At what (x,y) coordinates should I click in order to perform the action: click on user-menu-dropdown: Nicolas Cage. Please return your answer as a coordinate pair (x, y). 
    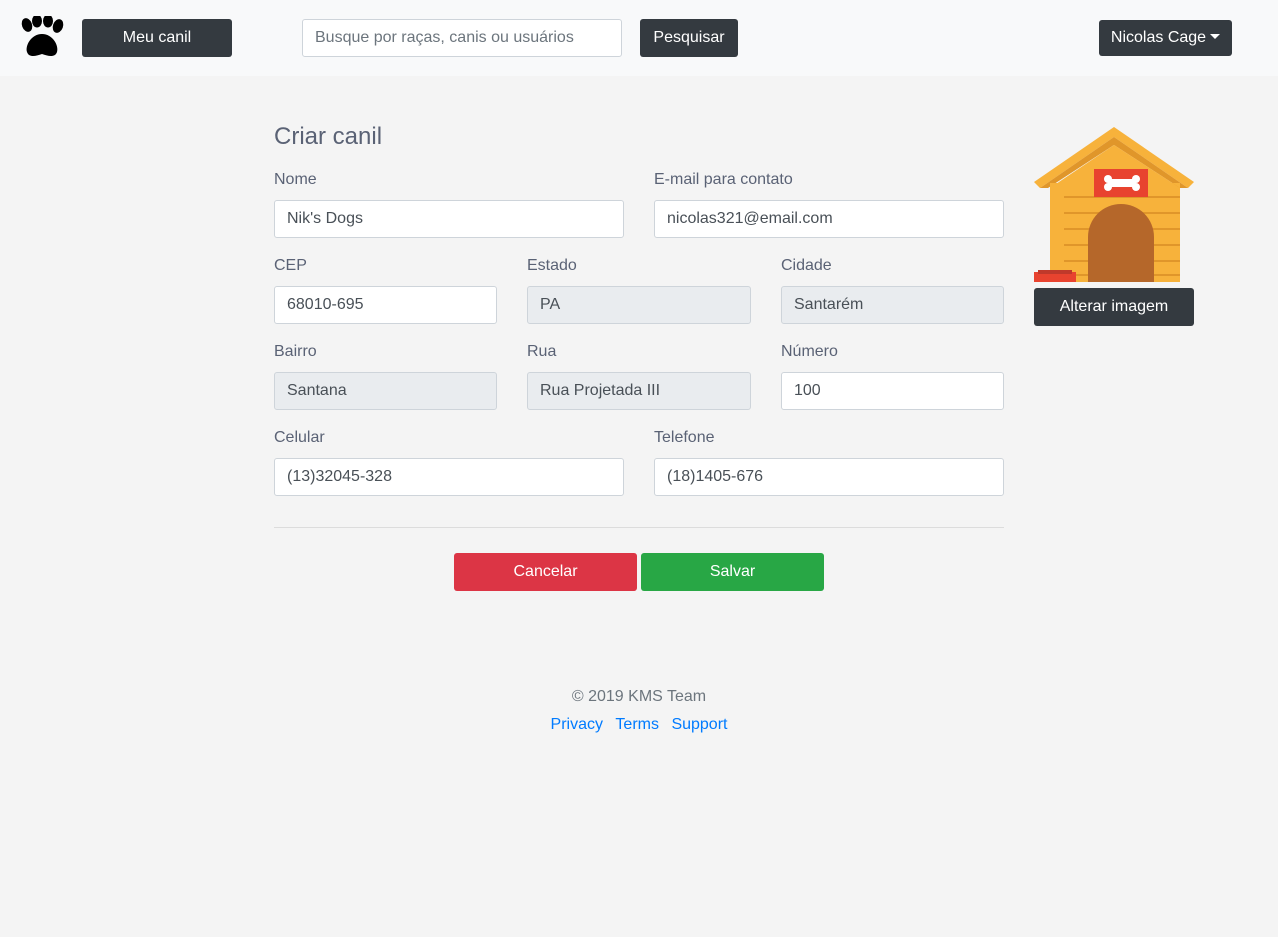
    Looking at the image, I should click on (1165, 38).